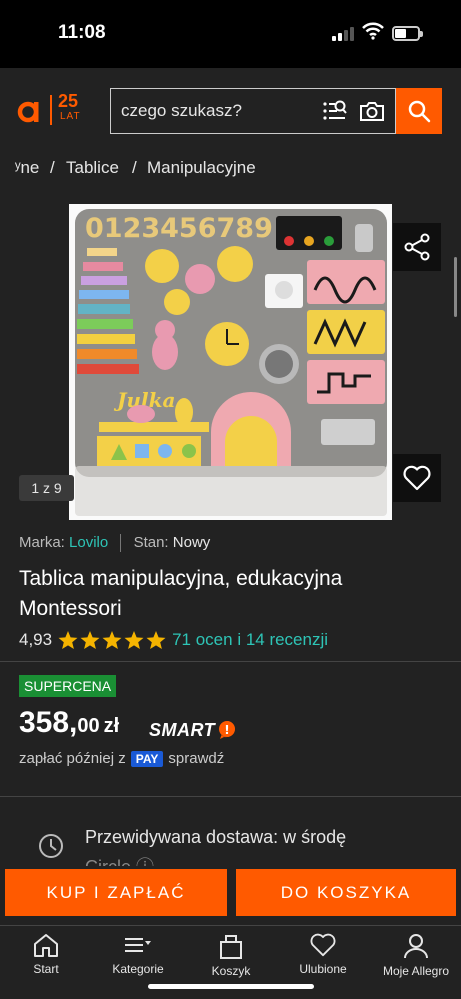  I want to click on product-rating: 4,93 71 ocen i 14 recenzji, so click(173, 640).